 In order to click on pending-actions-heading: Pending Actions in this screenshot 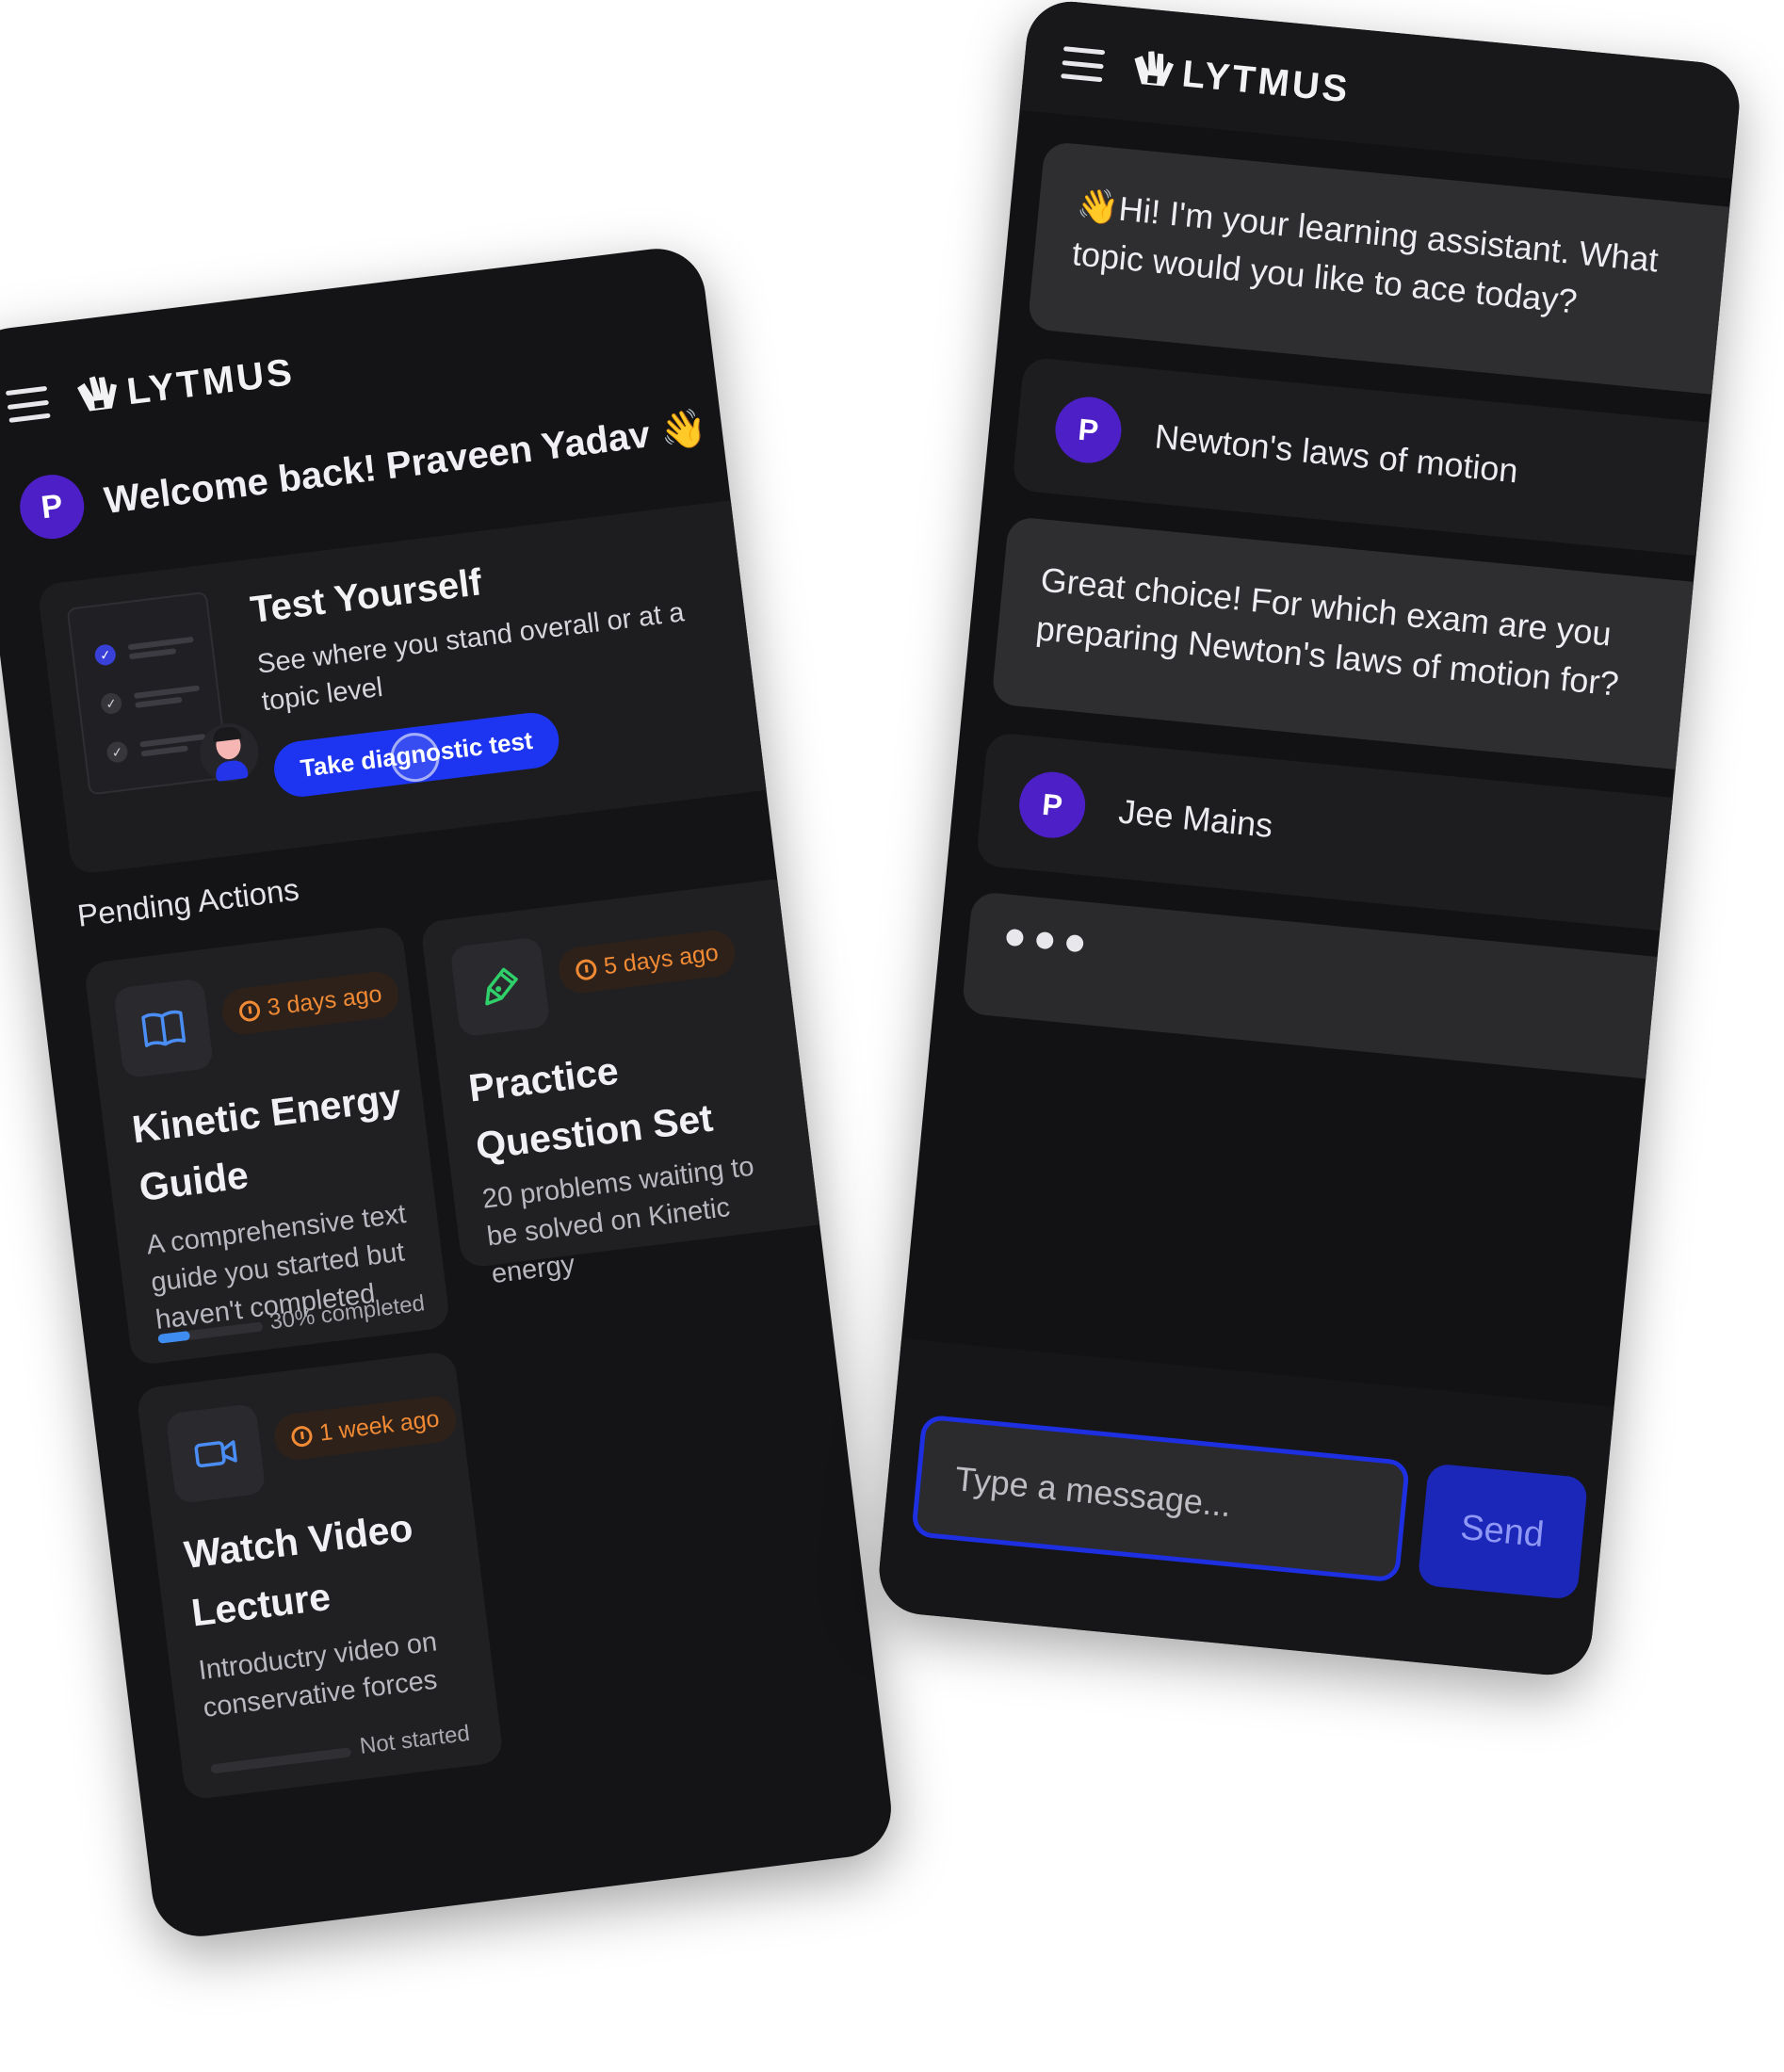, I will do `click(188, 902)`.